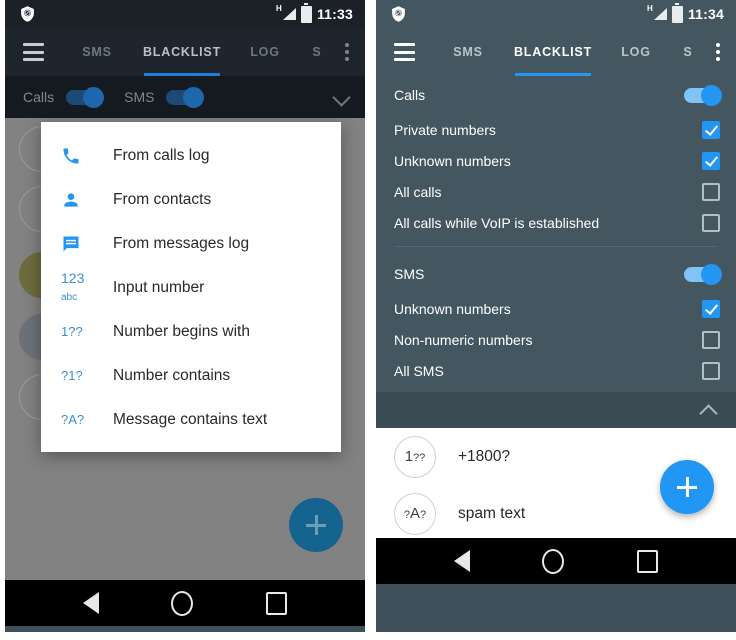 The image size is (736, 640). I want to click on number-begins-icon: 1??, so click(81, 332).